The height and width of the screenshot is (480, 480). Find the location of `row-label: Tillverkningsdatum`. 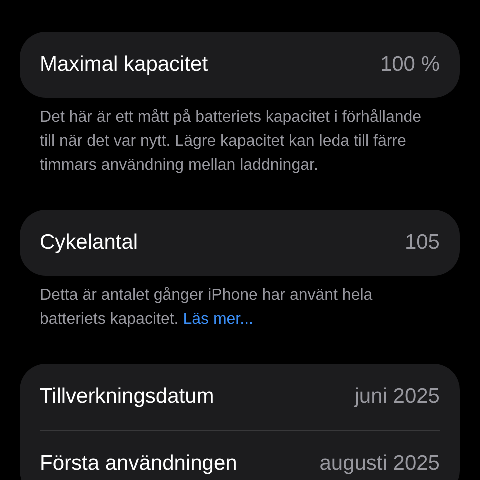

row-label: Tillverkningsdatum is located at coordinates (127, 397).